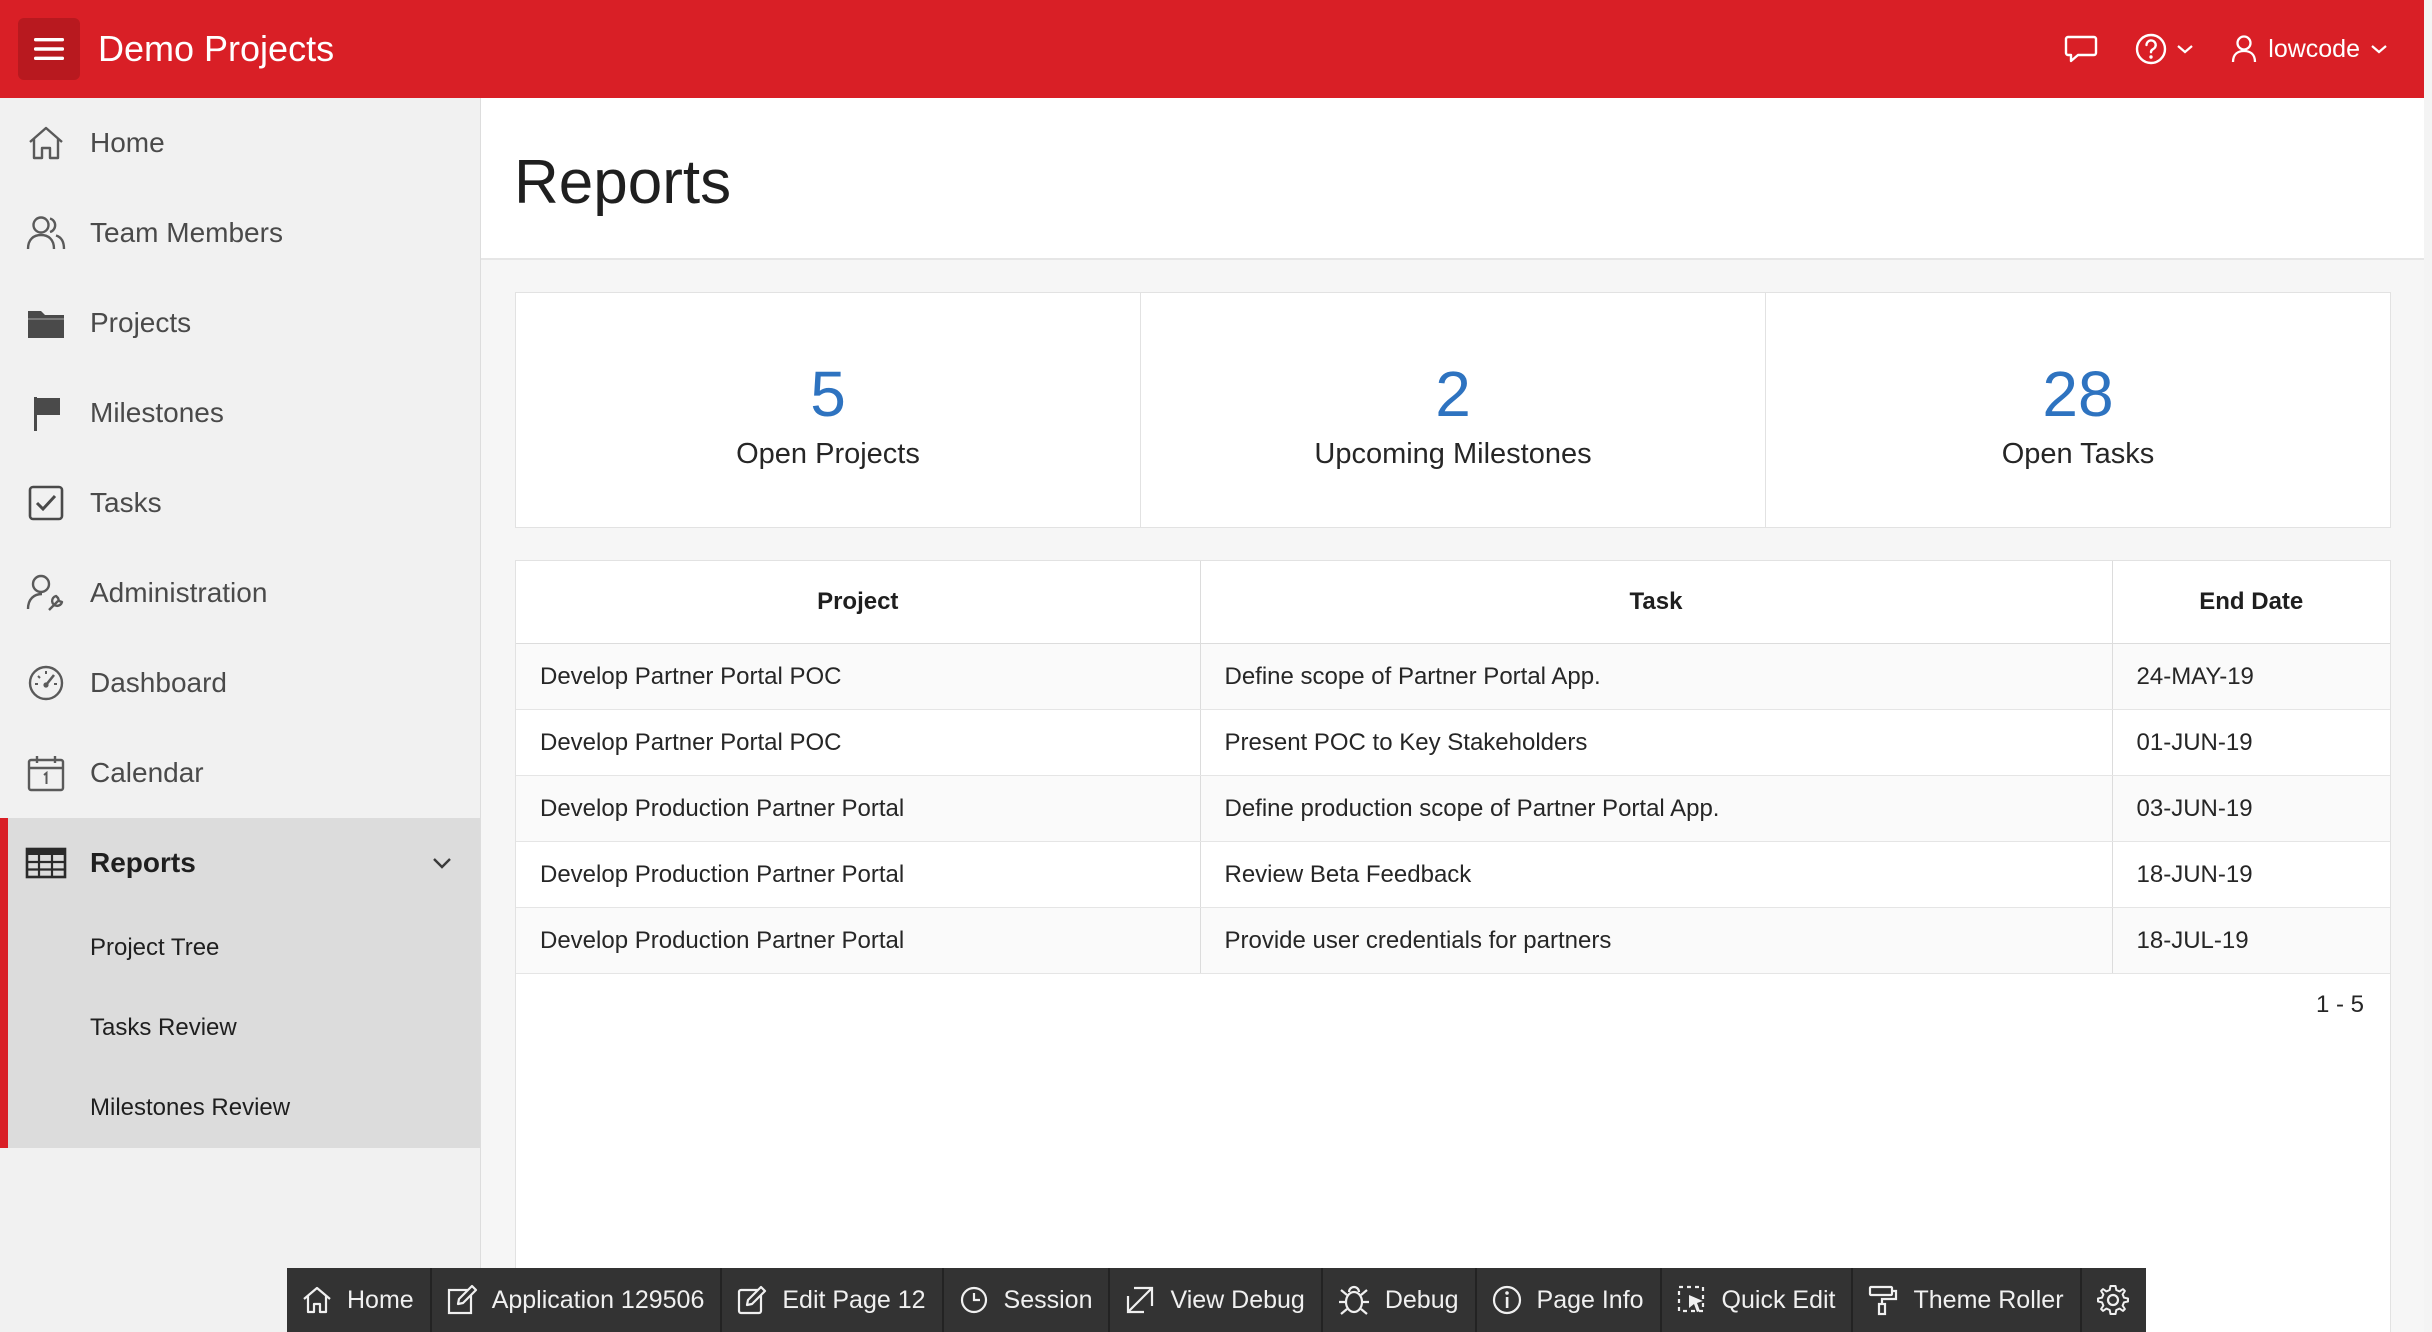 The image size is (2432, 1332). I want to click on sidebar-subitem-milestones-review: Milestones Review, so click(240, 1108).